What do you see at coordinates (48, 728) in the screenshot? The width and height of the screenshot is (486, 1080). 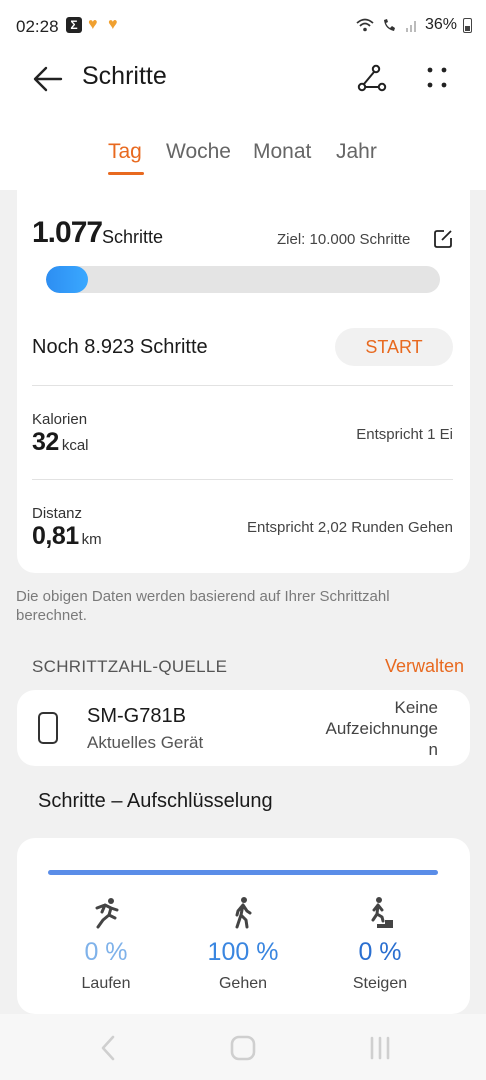 I see `phone-icon` at bounding box center [48, 728].